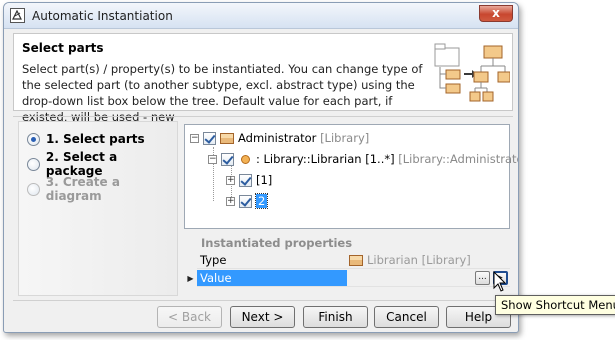 This screenshot has height=340, width=615. Describe the element at coordinates (472, 72) in the screenshot. I see `instantiation-illustration-icon` at that location.